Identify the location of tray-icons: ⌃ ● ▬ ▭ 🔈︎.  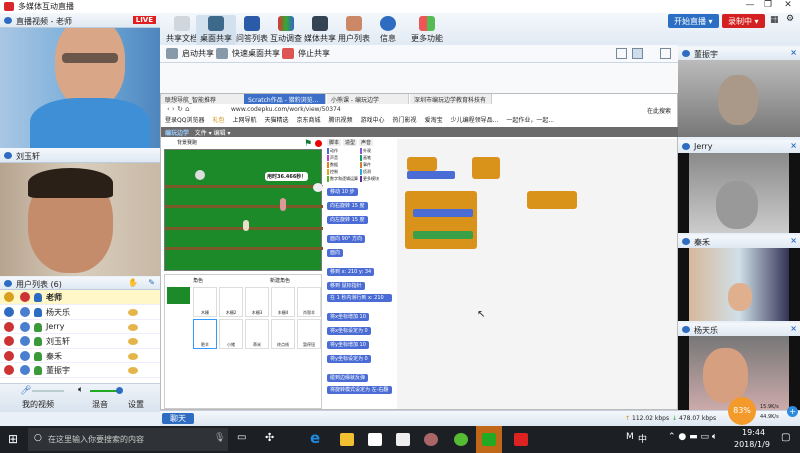
(692, 437).